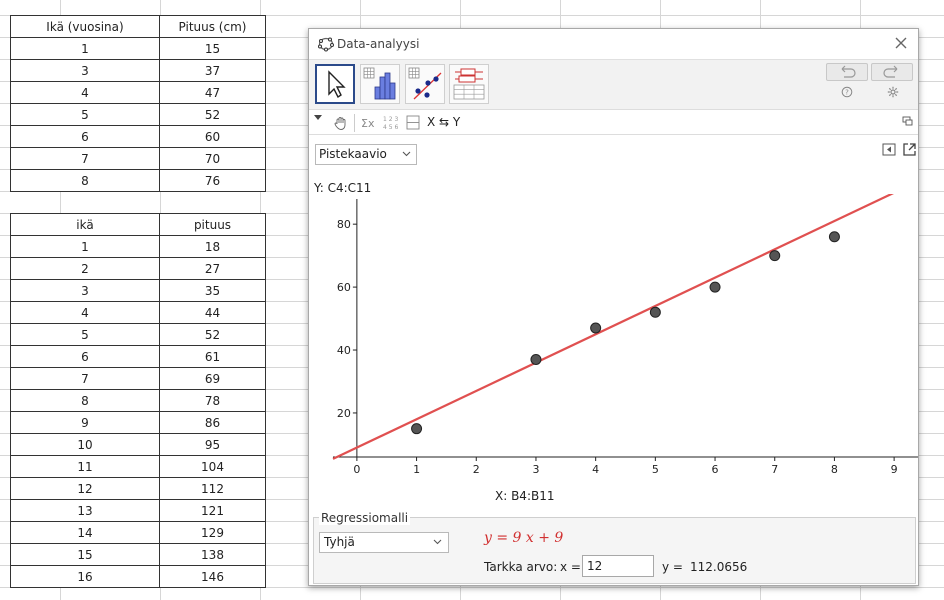  What do you see at coordinates (85, 400) in the screenshot?
I see `table2-cell: 8` at bounding box center [85, 400].